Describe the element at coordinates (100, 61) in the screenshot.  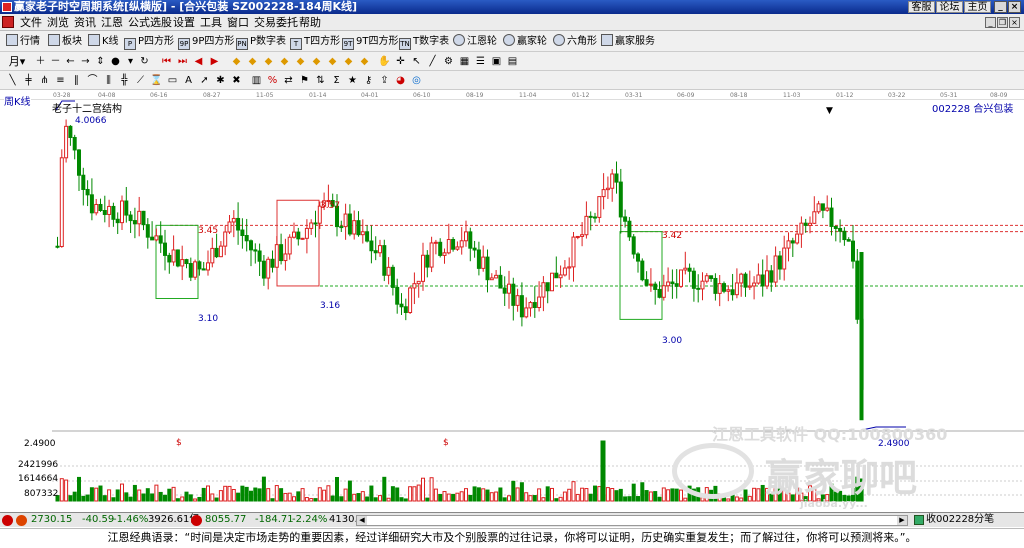
I see `up-down-icon: ⇕` at that location.